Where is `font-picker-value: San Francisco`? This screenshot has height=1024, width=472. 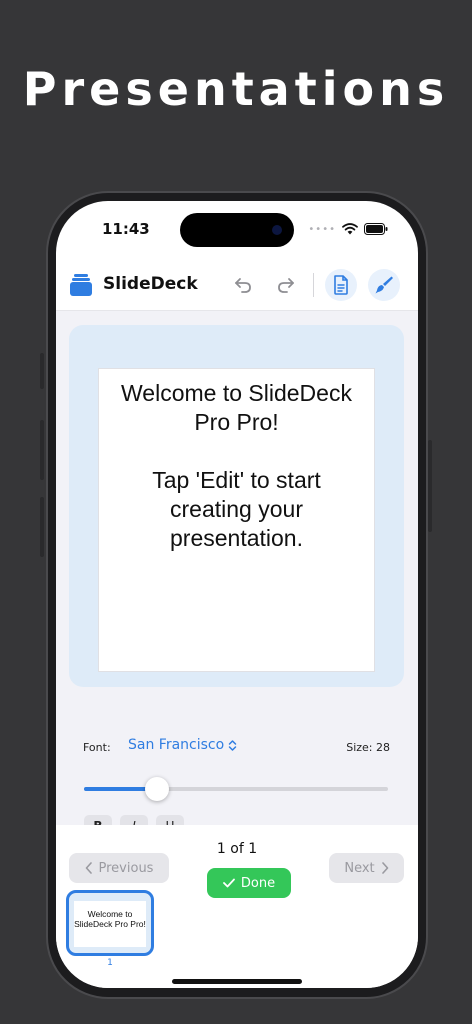 font-picker-value: San Francisco is located at coordinates (176, 745).